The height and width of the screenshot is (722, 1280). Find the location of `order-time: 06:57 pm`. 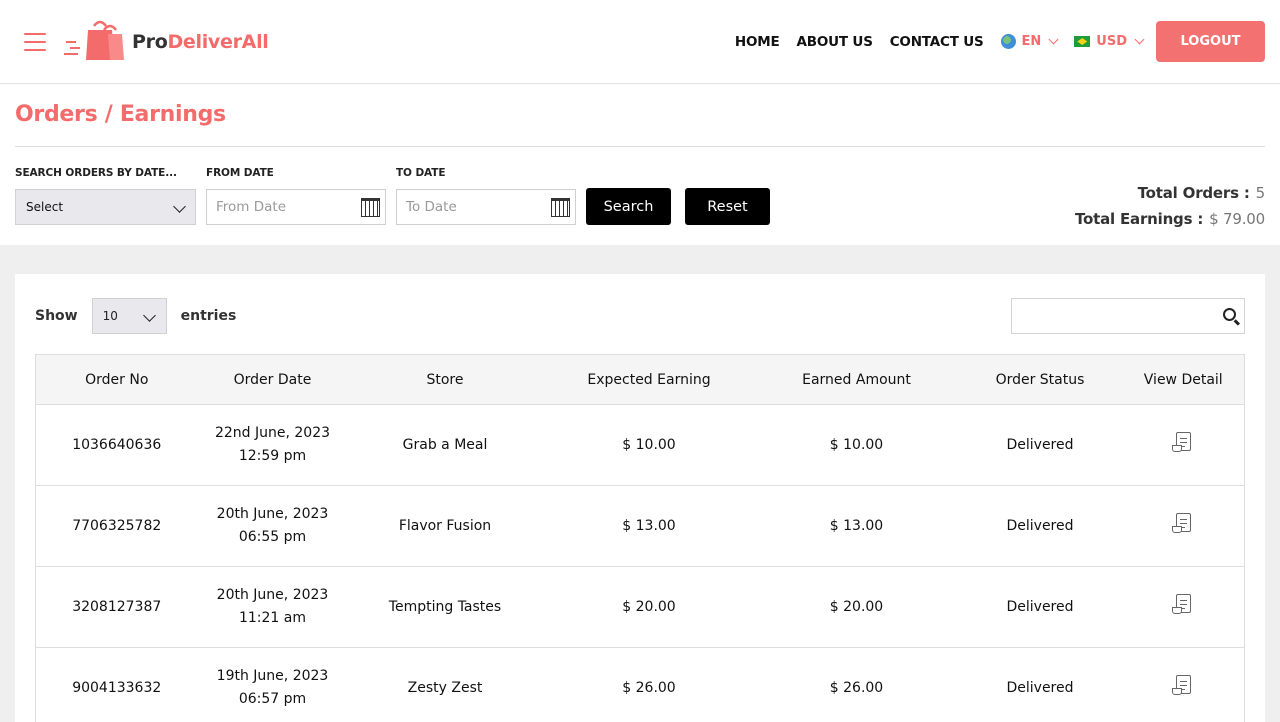

order-time: 06:57 pm is located at coordinates (272, 699).